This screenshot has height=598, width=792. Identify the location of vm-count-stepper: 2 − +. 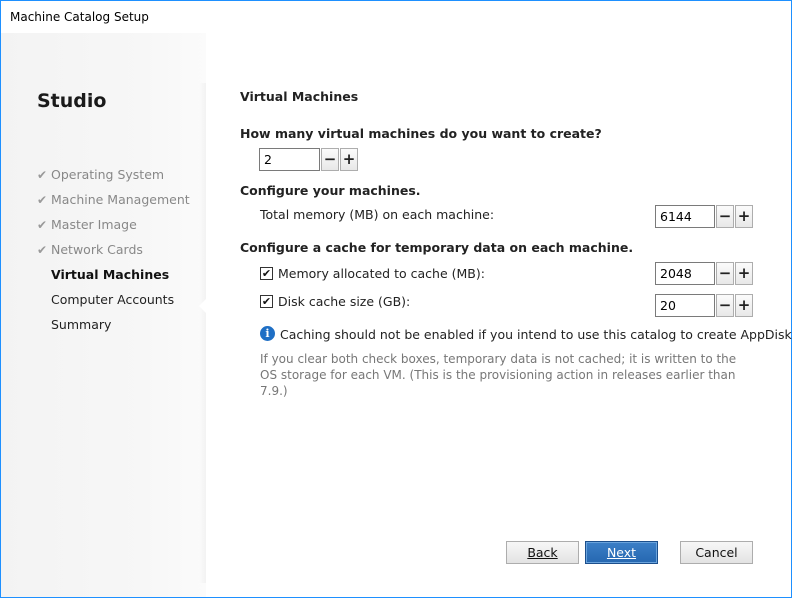
(308, 159).